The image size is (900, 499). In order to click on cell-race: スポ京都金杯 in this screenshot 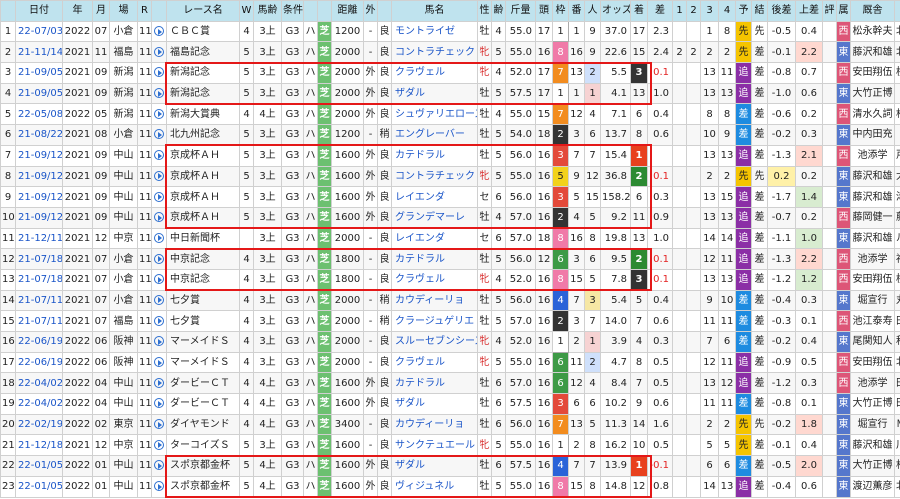, I will do `click(203, 466)`.